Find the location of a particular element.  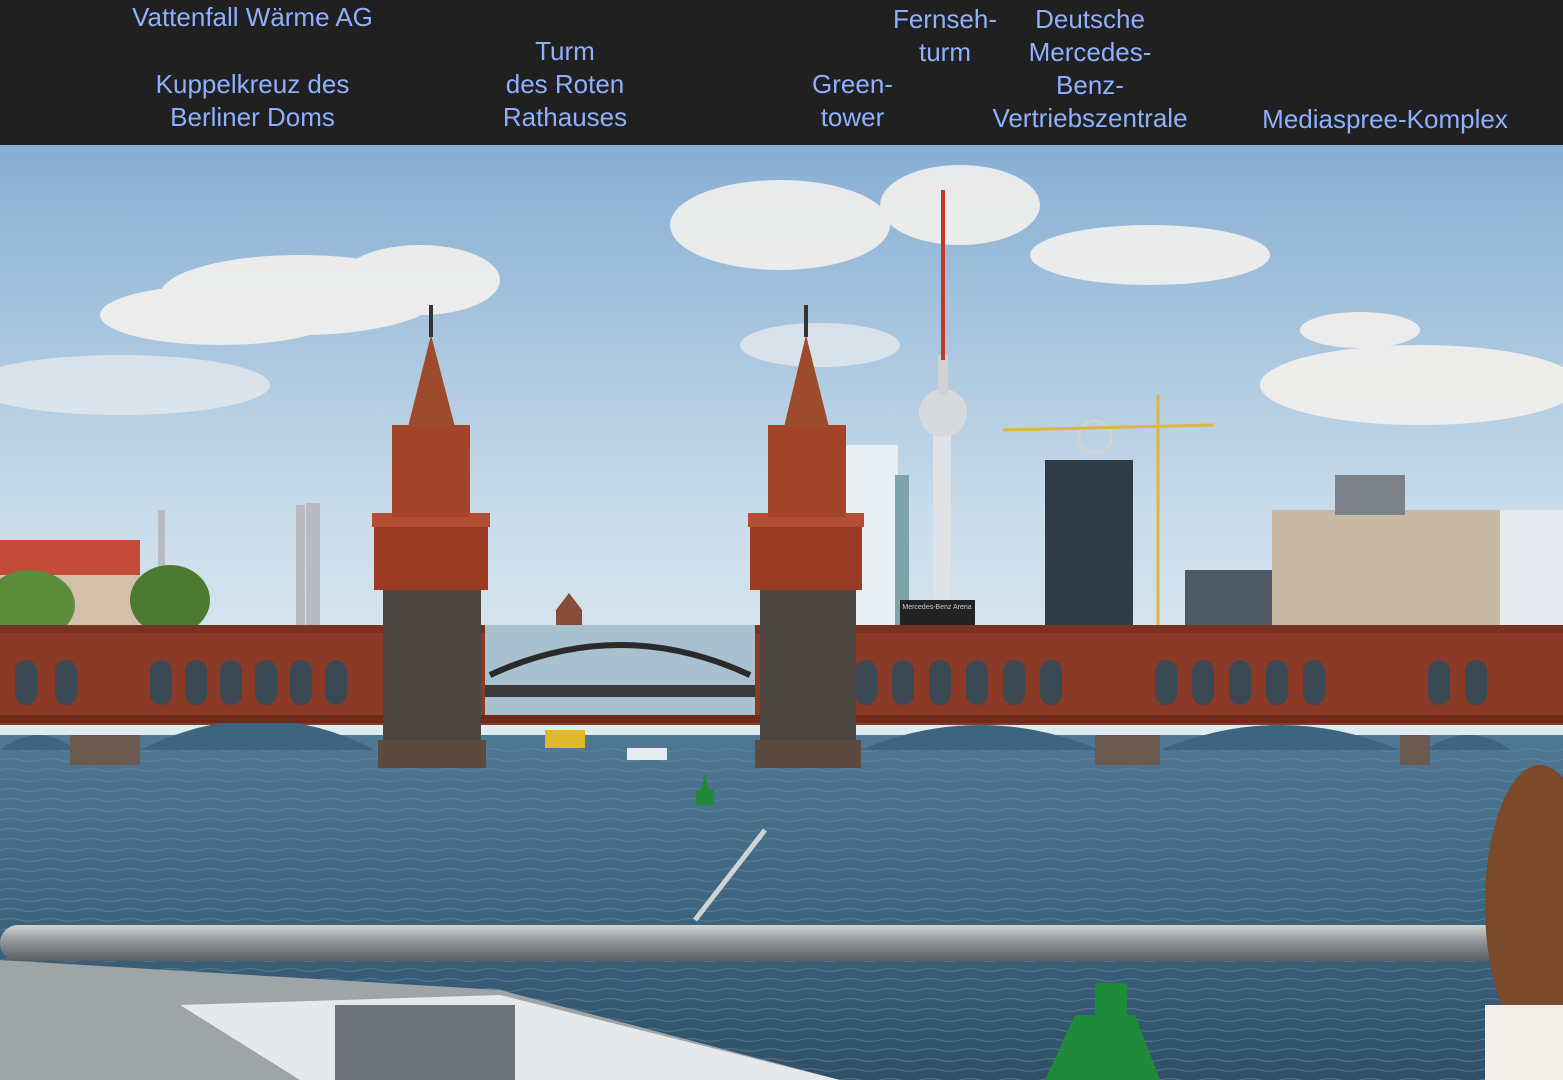

label-berliner-dom: Kuppelkreuz des Berliner Doms is located at coordinates (252, 100).